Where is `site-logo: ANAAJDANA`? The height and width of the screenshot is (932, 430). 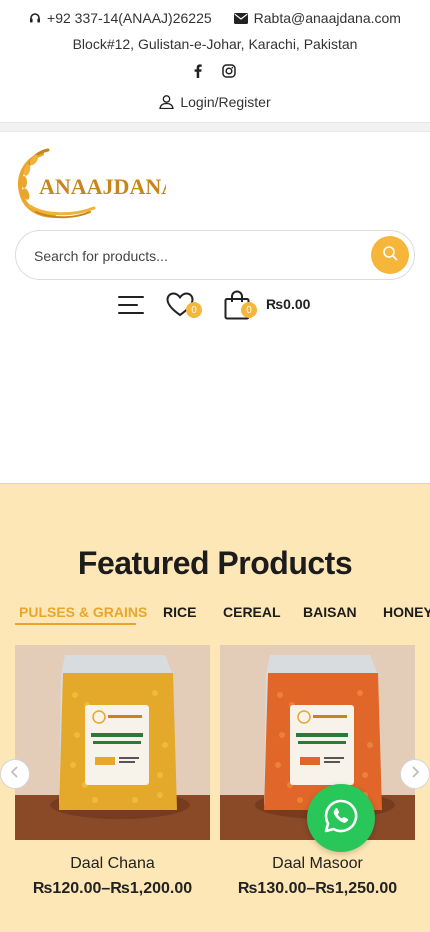 site-logo: ANAAJDANA is located at coordinates (95, 183).